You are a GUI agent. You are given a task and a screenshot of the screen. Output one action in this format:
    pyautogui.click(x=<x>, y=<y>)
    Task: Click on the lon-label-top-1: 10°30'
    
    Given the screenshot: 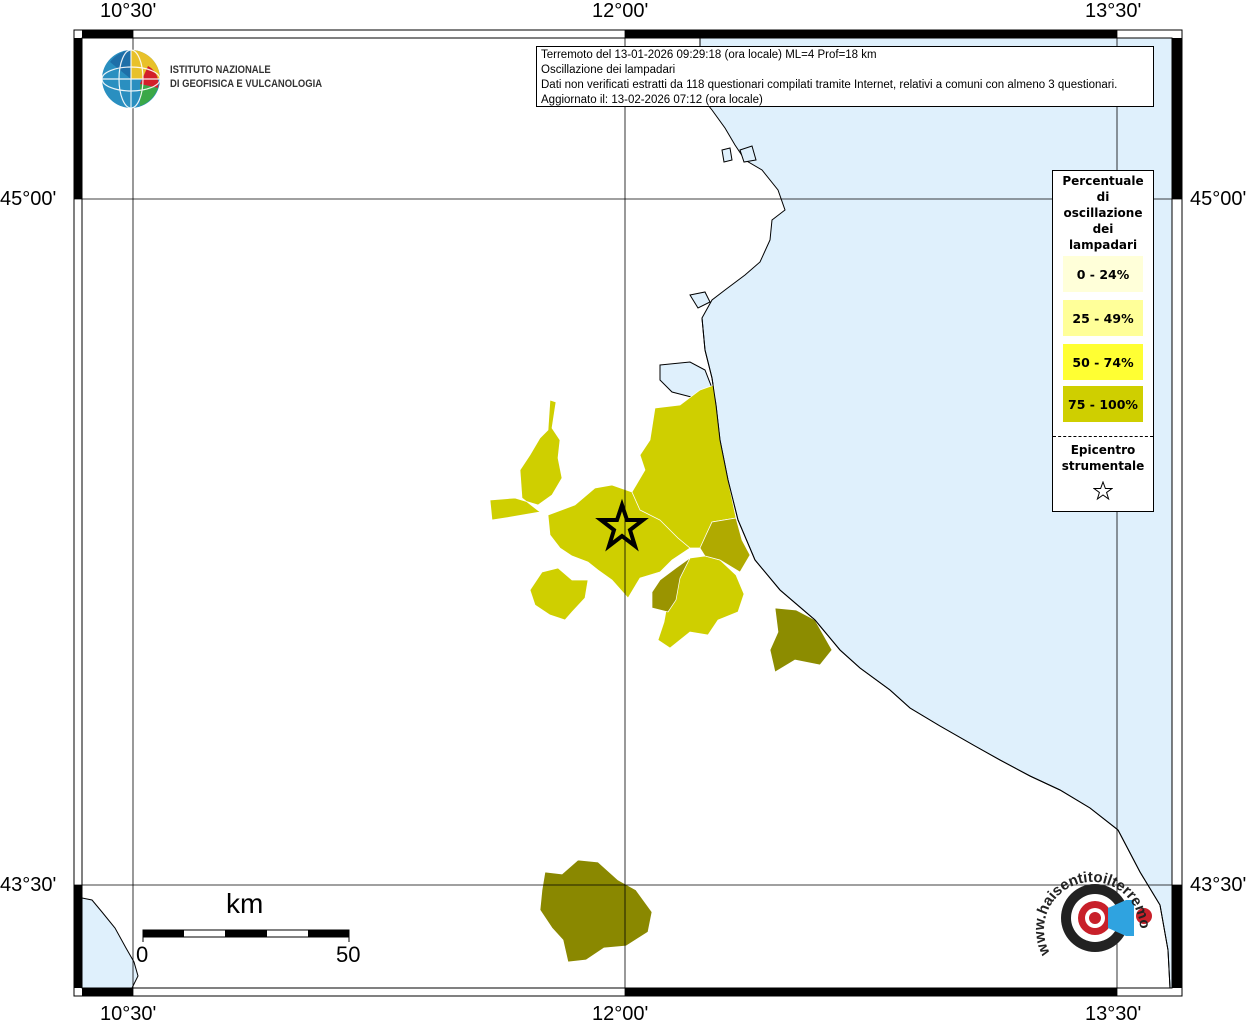 What is the action you would take?
    pyautogui.click(x=128, y=11)
    